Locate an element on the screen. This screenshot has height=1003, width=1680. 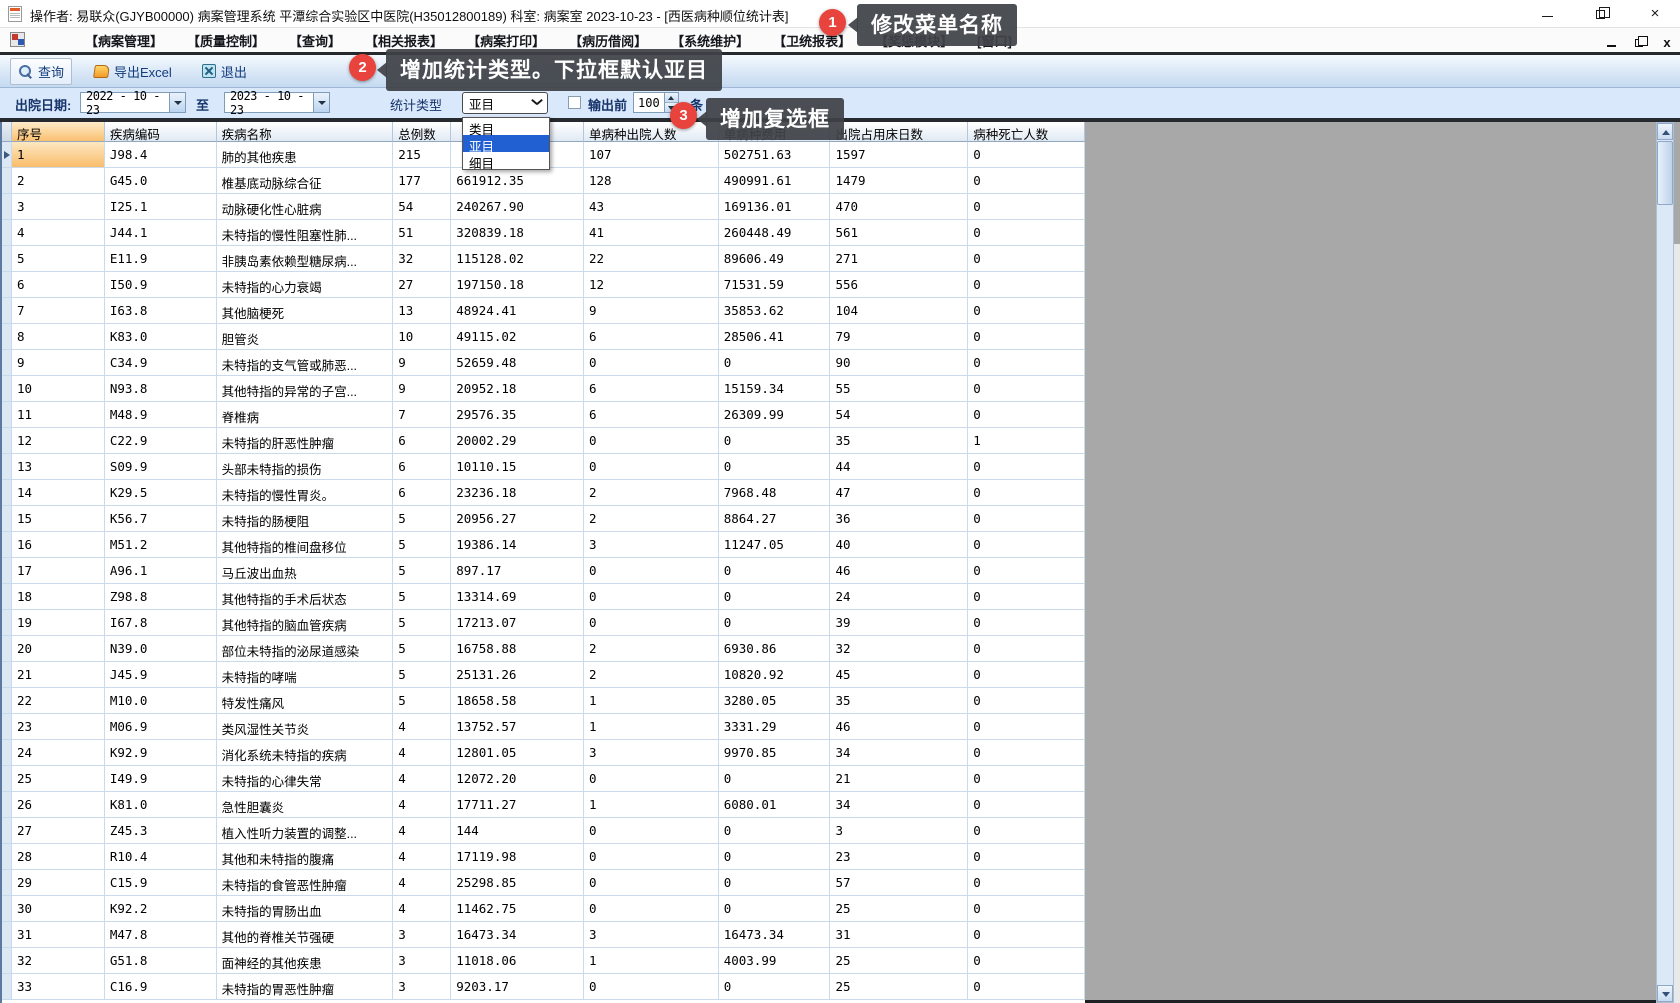
cell-26-4: 17711.27 is located at coordinates (517, 805).